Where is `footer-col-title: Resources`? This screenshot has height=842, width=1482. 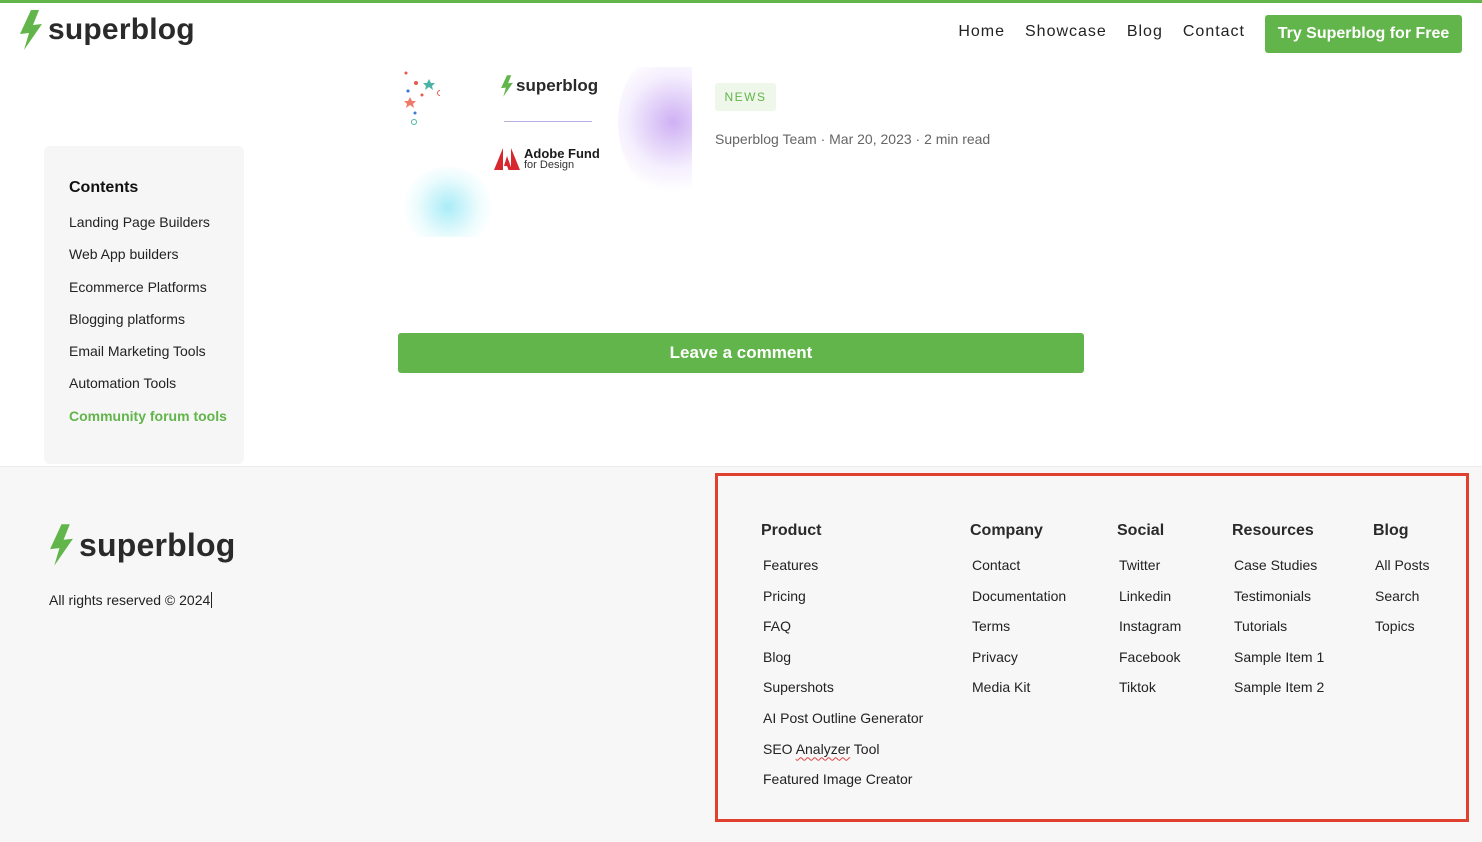 footer-col-title: Resources is located at coordinates (1273, 530).